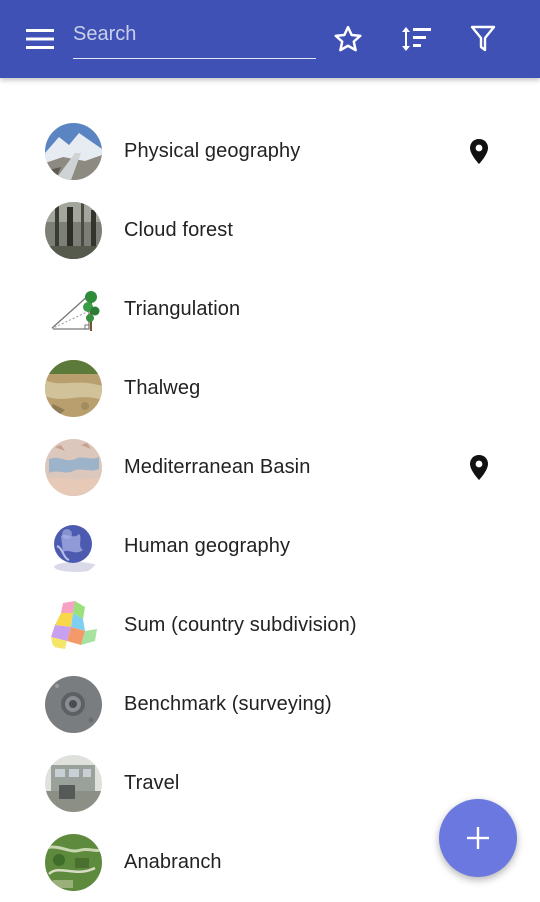  What do you see at coordinates (270, 388) in the screenshot?
I see `list-item: Thalweg` at bounding box center [270, 388].